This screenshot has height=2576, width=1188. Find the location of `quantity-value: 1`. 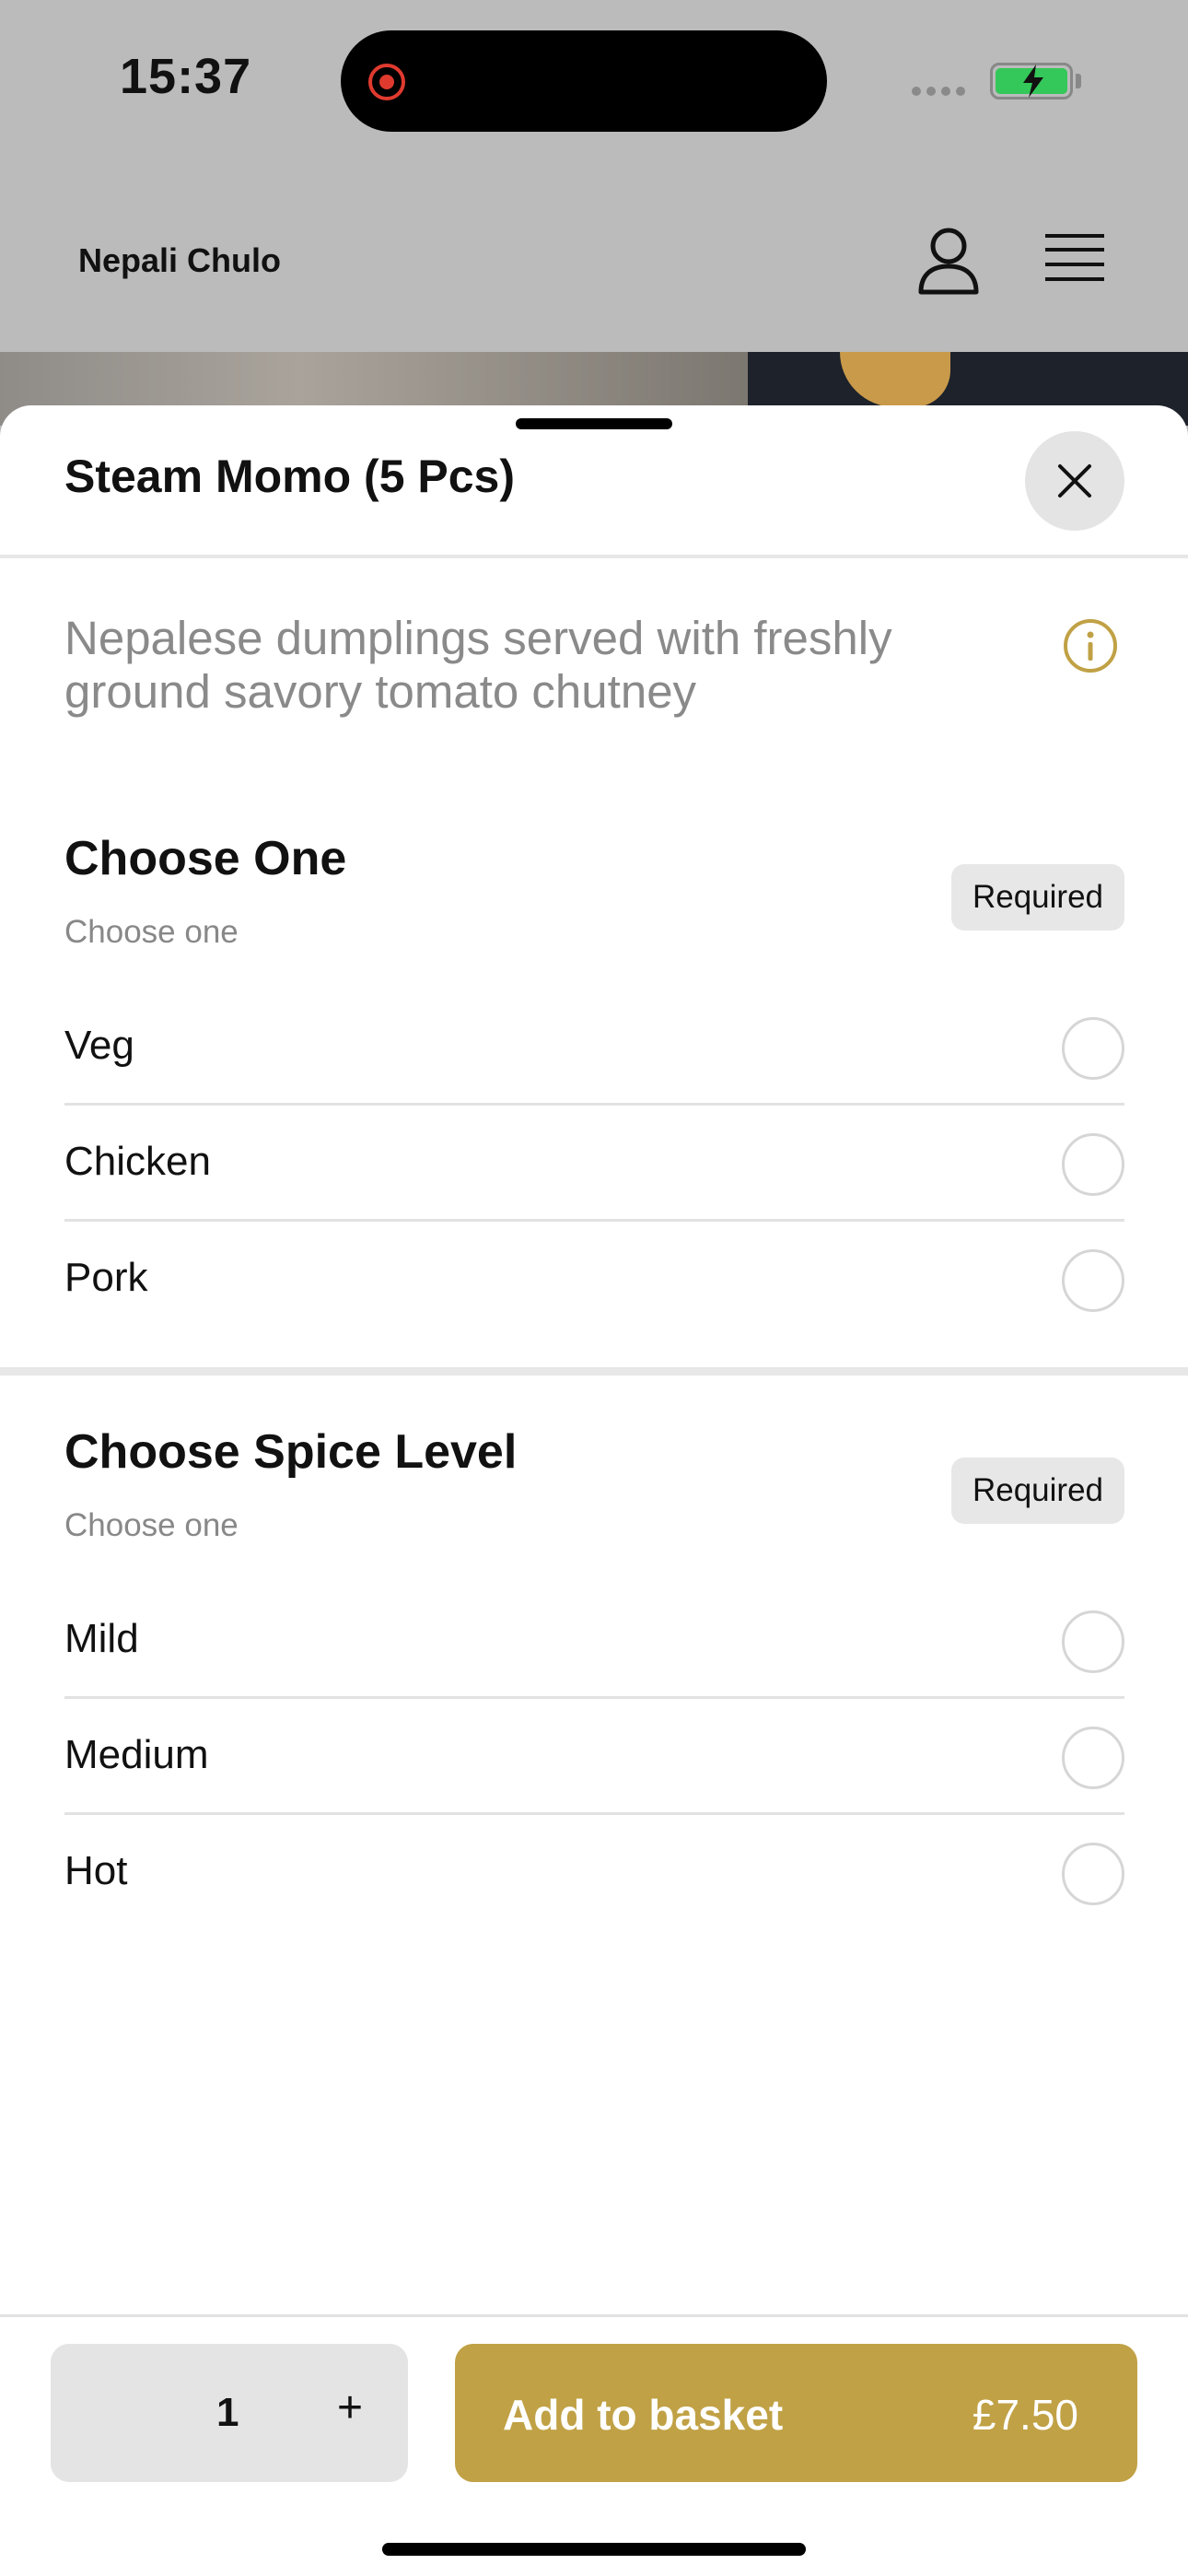

quantity-value: 1 is located at coordinates (227, 2412).